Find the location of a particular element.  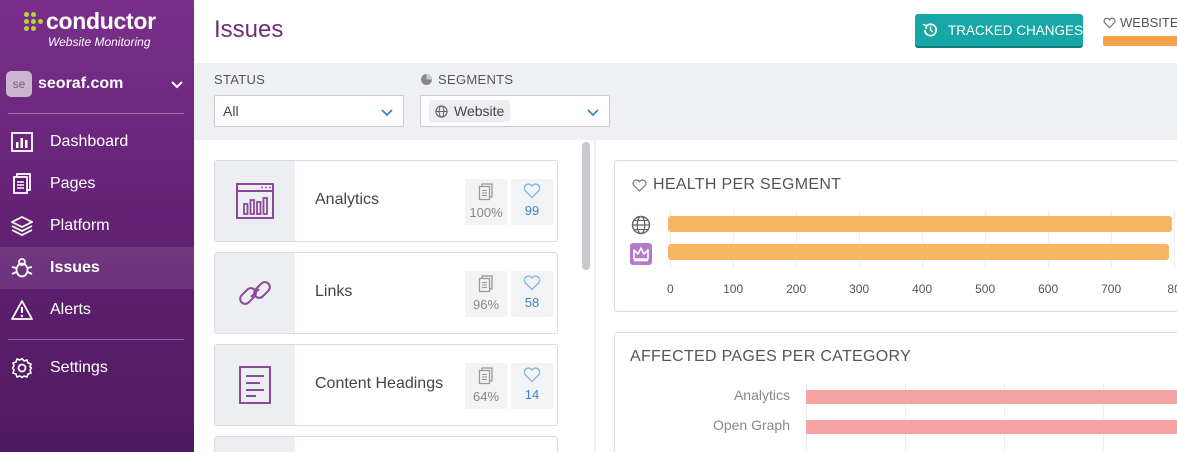

x-tick-label: 500 is located at coordinates (985, 289).